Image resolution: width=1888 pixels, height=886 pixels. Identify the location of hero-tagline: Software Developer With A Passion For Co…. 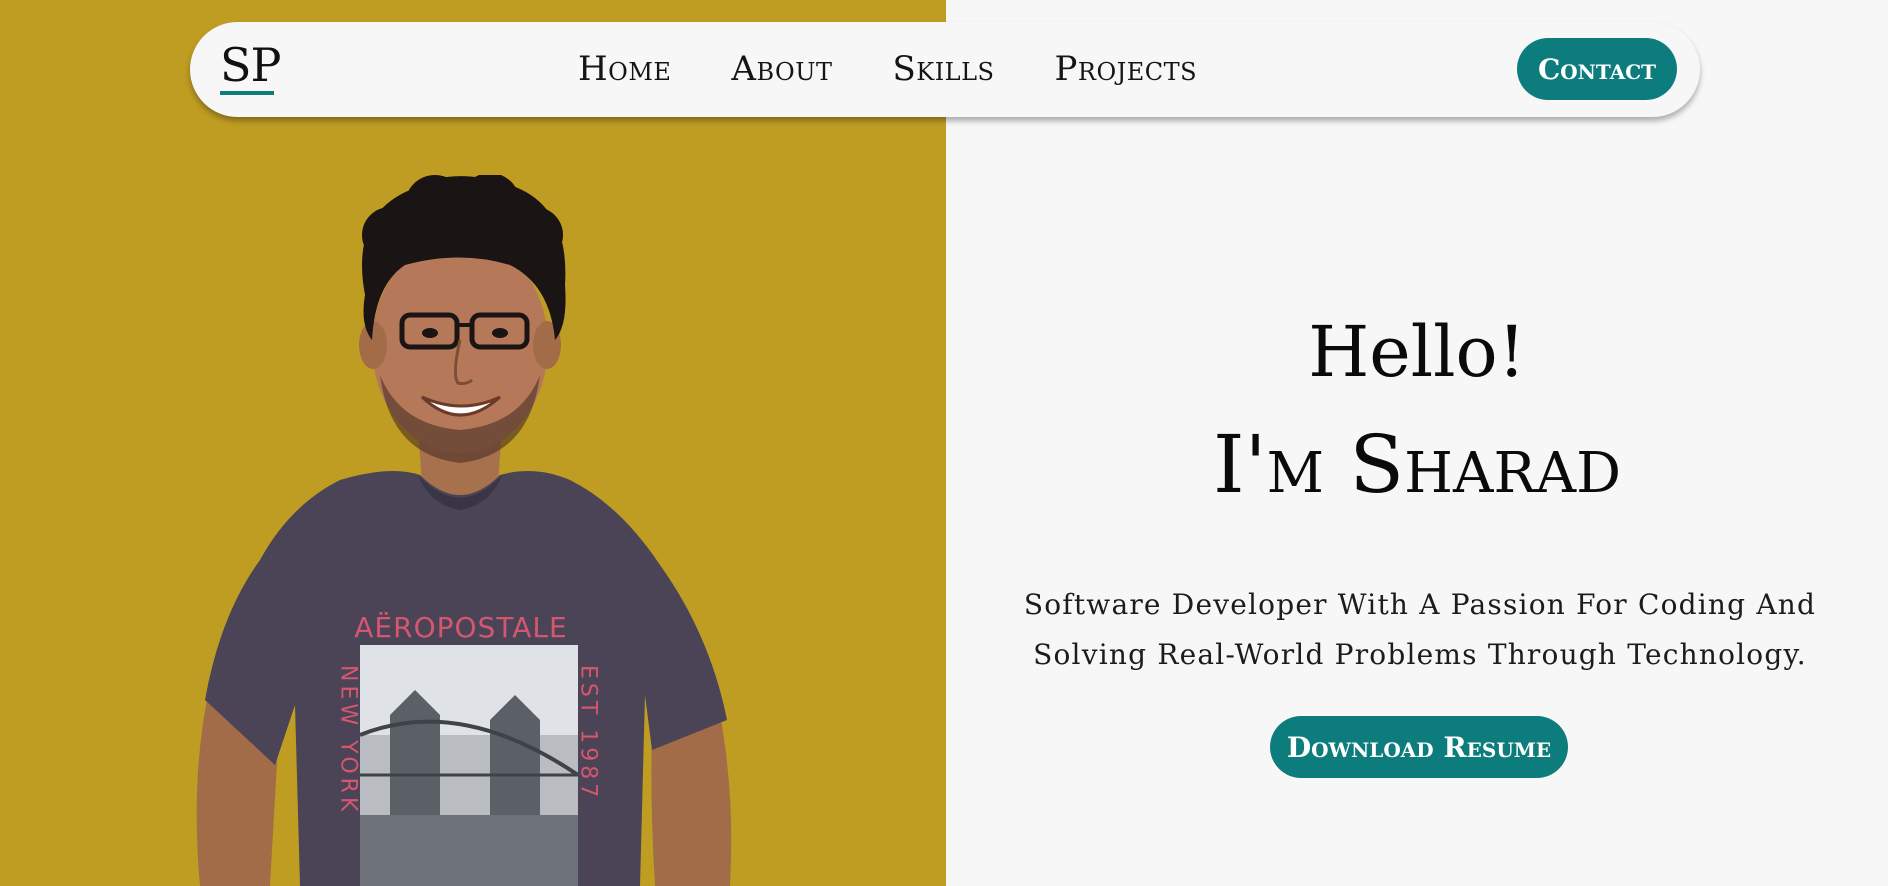
(1420, 630).